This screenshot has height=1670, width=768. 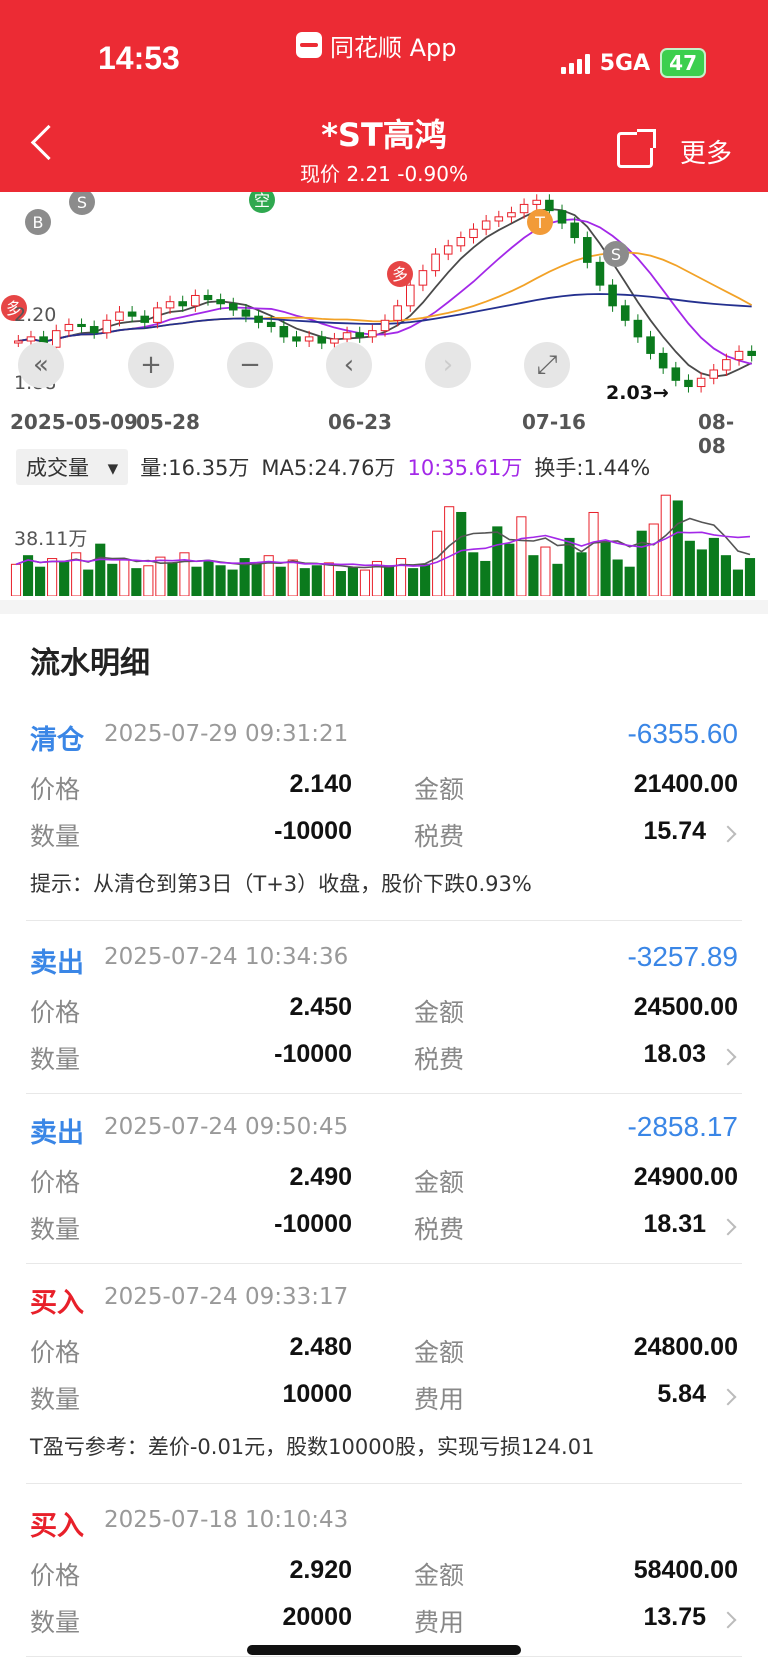 What do you see at coordinates (35, 315) in the screenshot?
I see `price-label-mid: 2.20` at bounding box center [35, 315].